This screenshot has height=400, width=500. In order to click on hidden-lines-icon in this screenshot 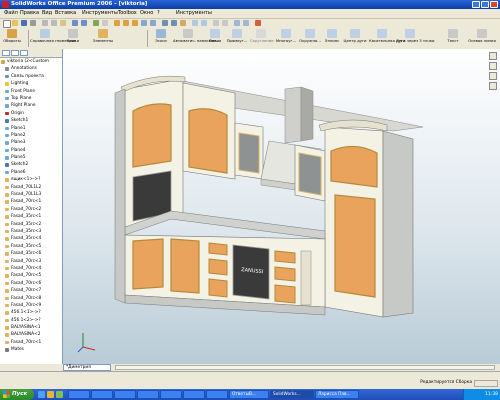, I will do `click(174, 23)`.